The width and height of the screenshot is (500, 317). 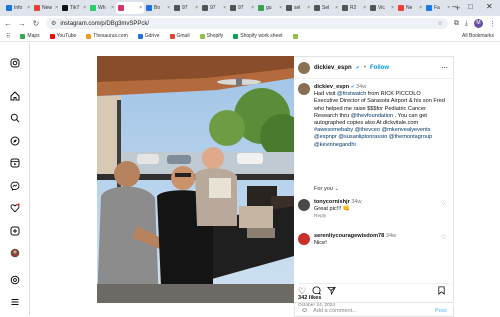 I want to click on mention-link: @thevfoundation, so click(x=372, y=116).